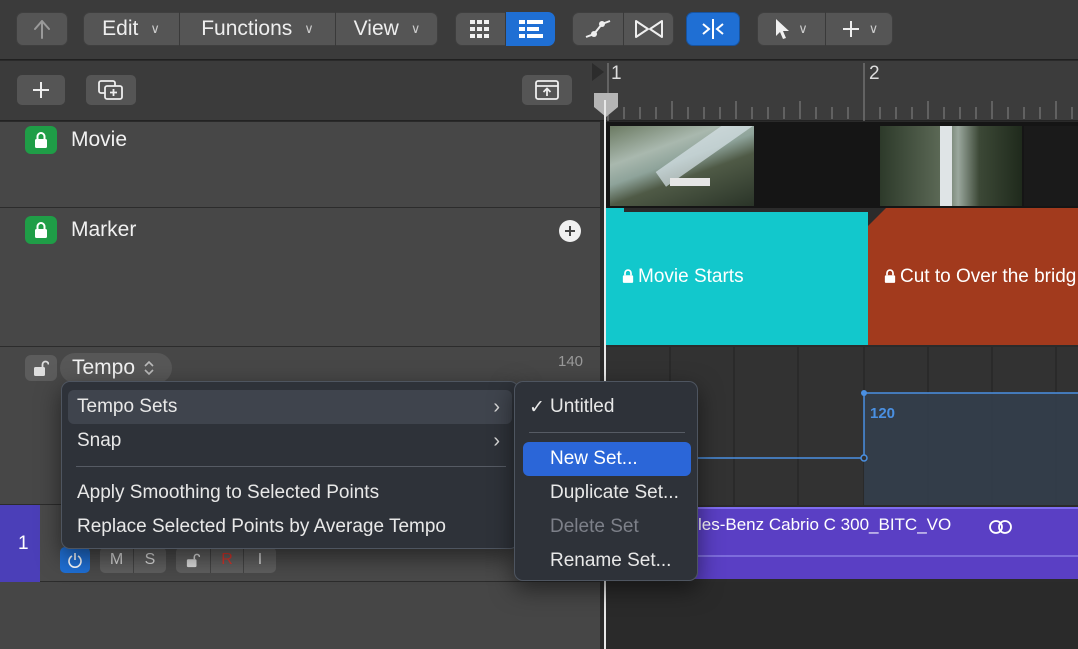  What do you see at coordinates (480, 29) in the screenshot?
I see `grid-view-button` at bounding box center [480, 29].